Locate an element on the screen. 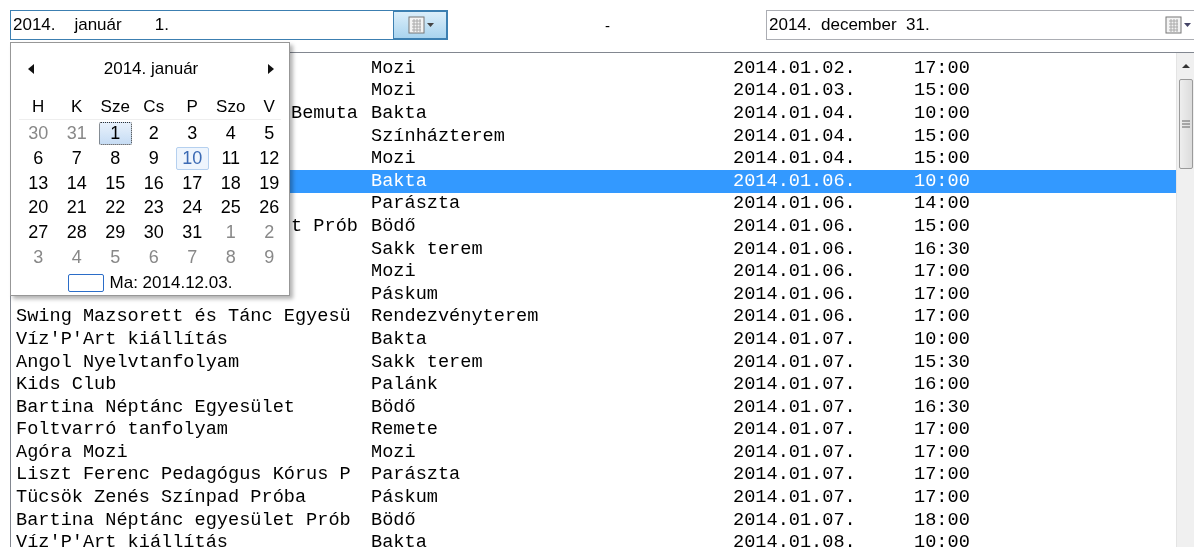 The width and height of the screenshot is (1194, 549). weekday-label: K is located at coordinates (77, 107).